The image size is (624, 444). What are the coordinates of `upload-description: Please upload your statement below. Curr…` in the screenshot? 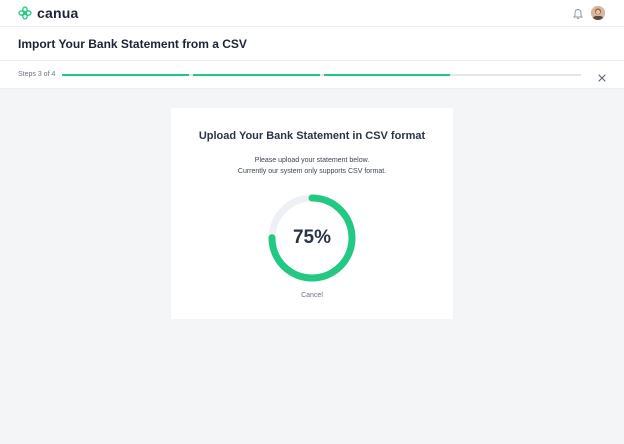 It's located at (312, 166).